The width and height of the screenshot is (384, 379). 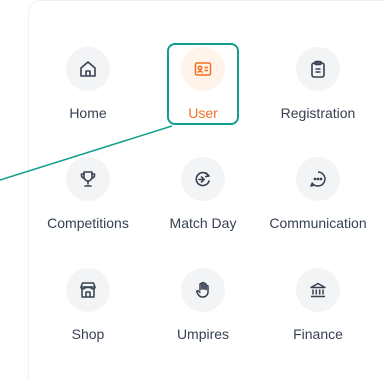 What do you see at coordinates (203, 223) in the screenshot?
I see `menu-item-label: Match Day` at bounding box center [203, 223].